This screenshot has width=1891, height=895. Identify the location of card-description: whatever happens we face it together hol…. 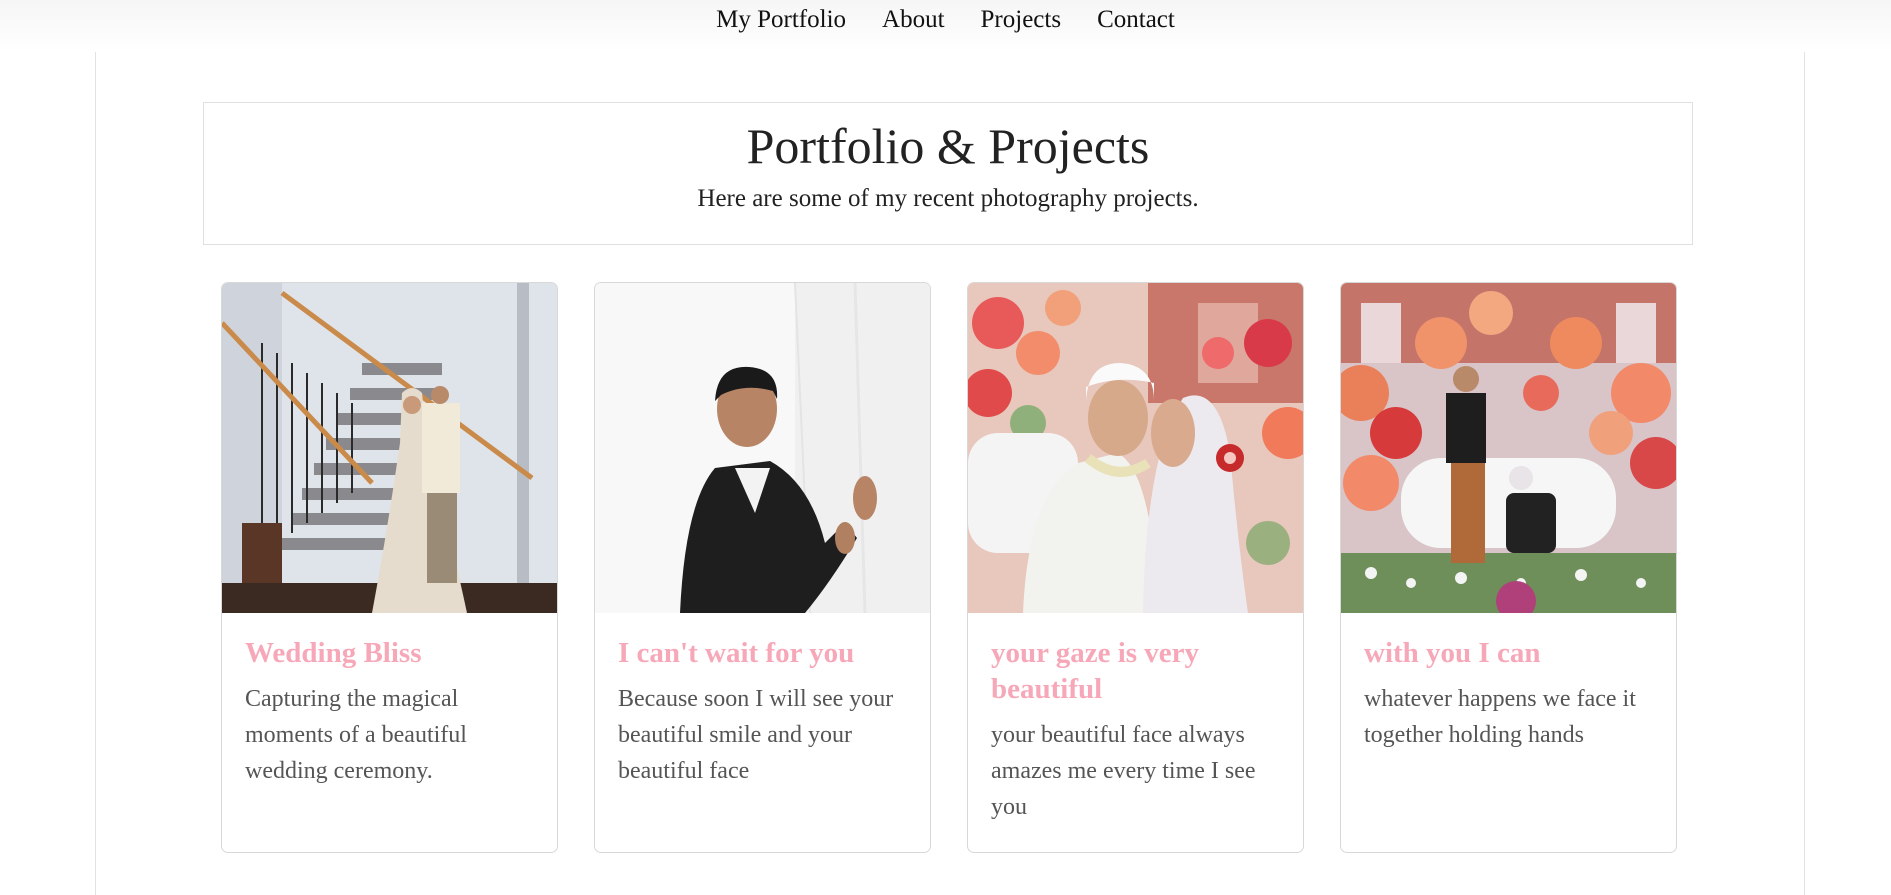
(1500, 717).